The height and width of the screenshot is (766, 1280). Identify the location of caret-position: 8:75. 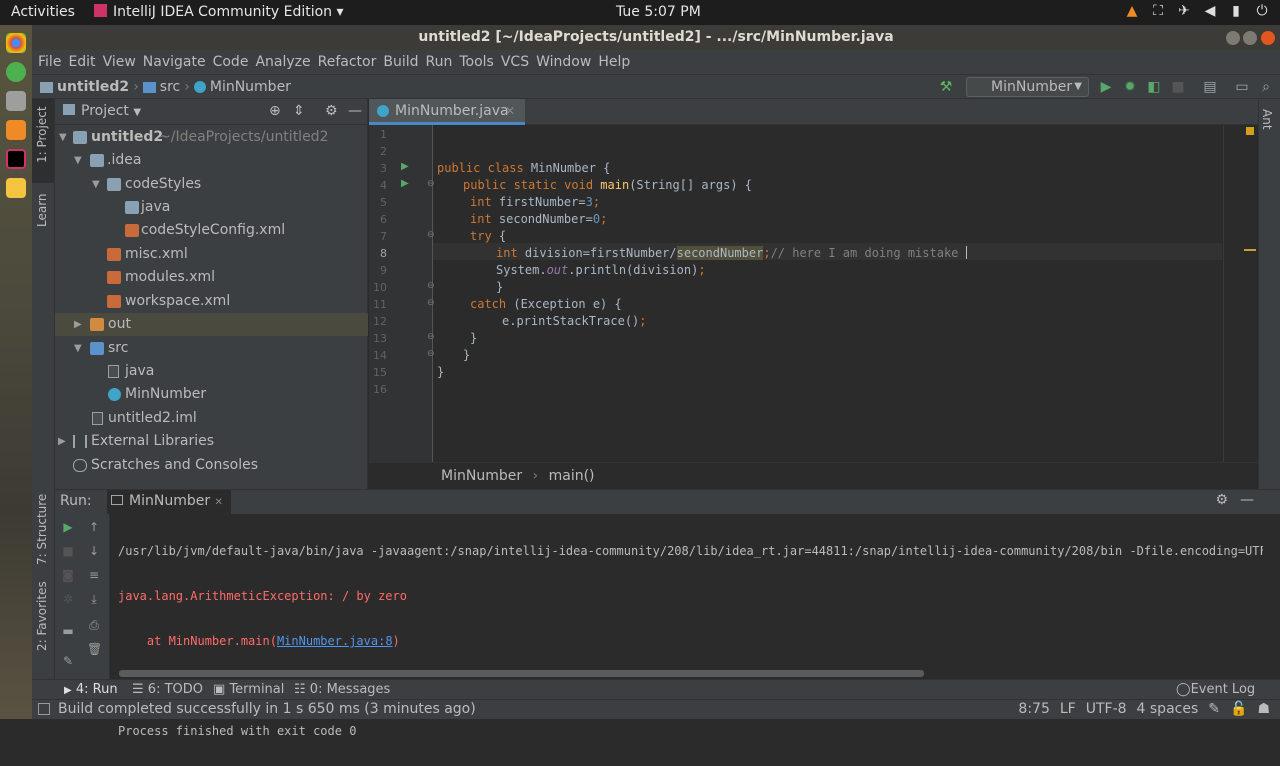
(1033, 709).